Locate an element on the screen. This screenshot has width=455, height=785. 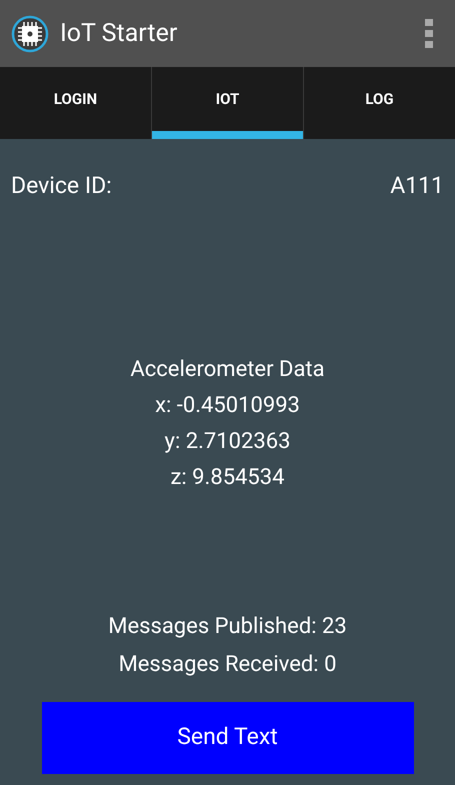
message-count: Messages Received: 0 is located at coordinates (227, 664).